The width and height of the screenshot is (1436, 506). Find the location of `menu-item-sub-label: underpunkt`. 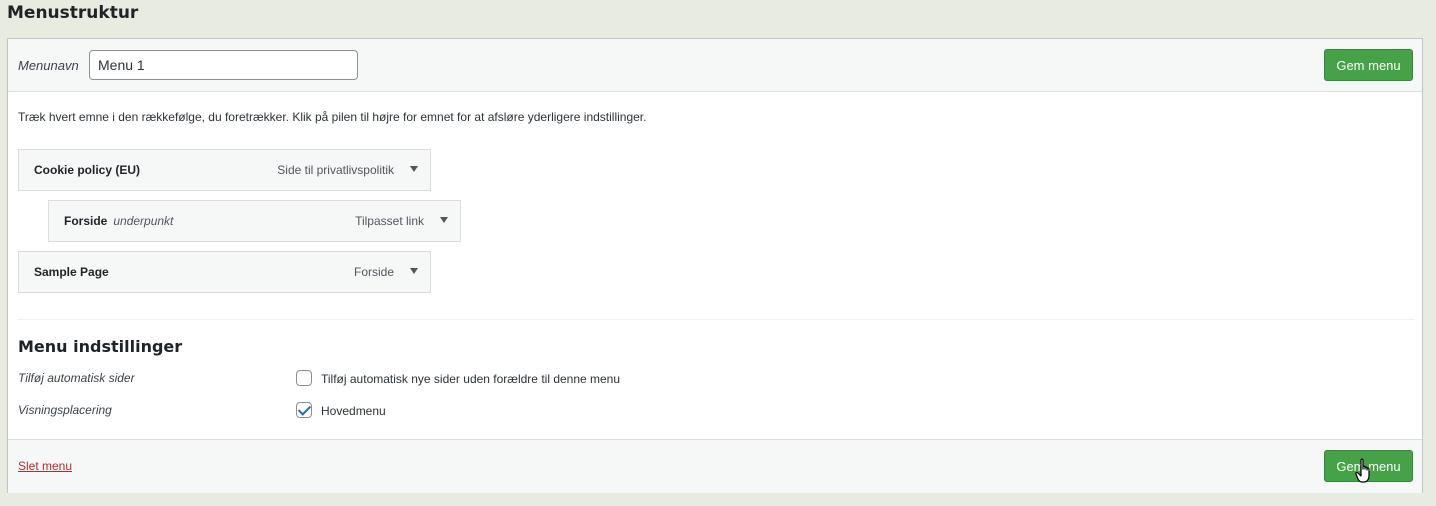

menu-item-sub-label: underpunkt is located at coordinates (143, 221).